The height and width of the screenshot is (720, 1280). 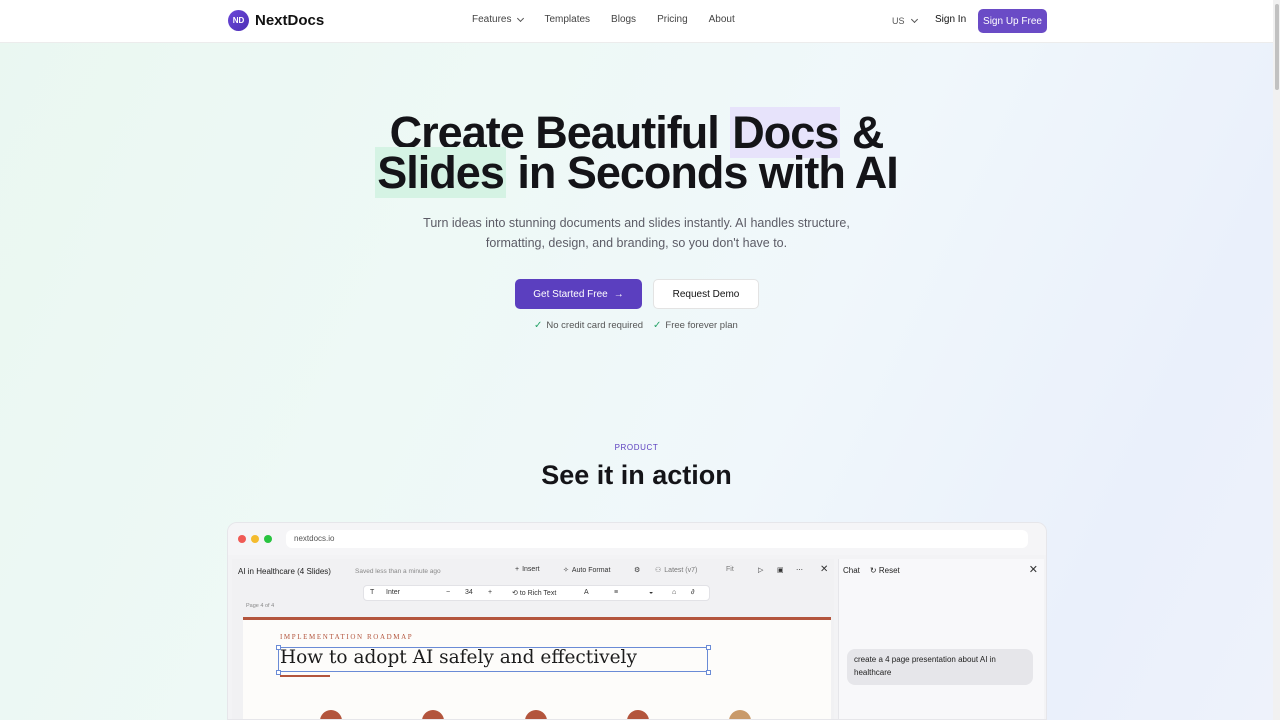 I want to click on convert-rich-text-button: ⟲ to Rich Text, so click(x=534, y=593).